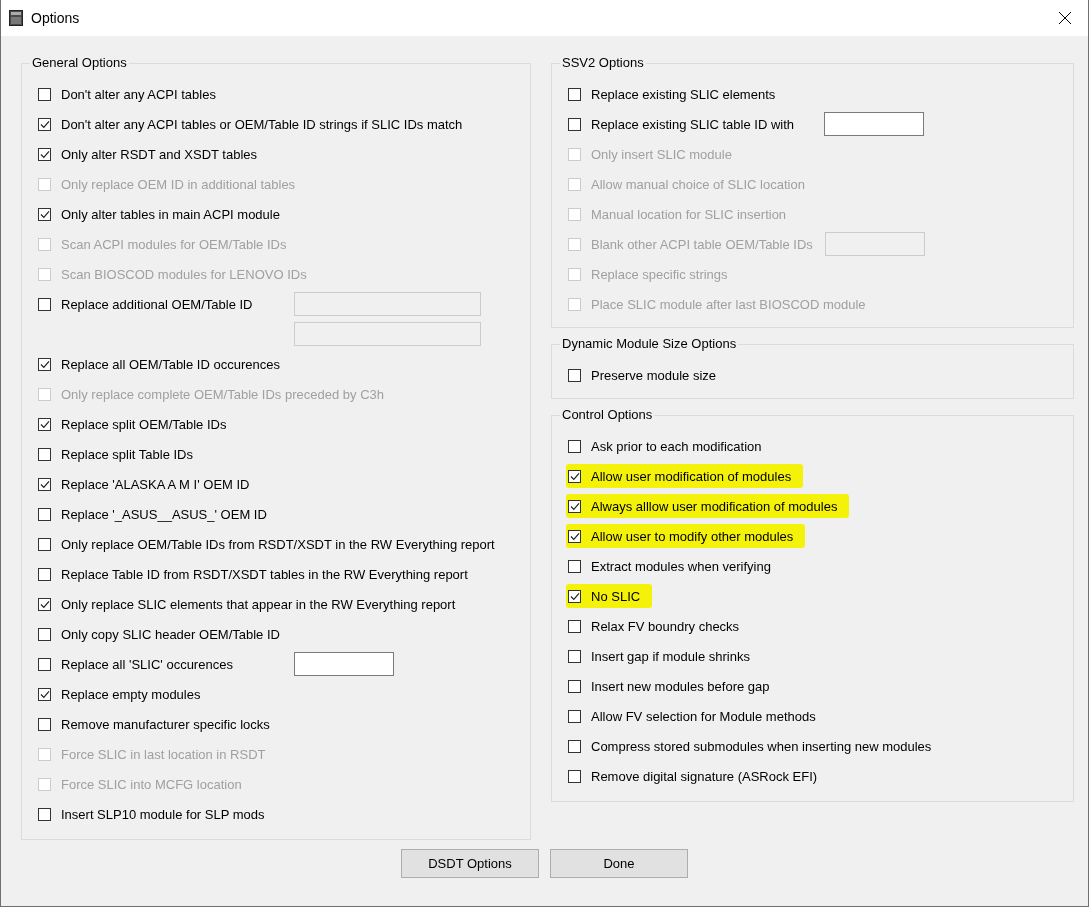  What do you see at coordinates (222, 394) in the screenshot?
I see `option-label: Only replace complete OEM/Table IDs preceded by C3h` at bounding box center [222, 394].